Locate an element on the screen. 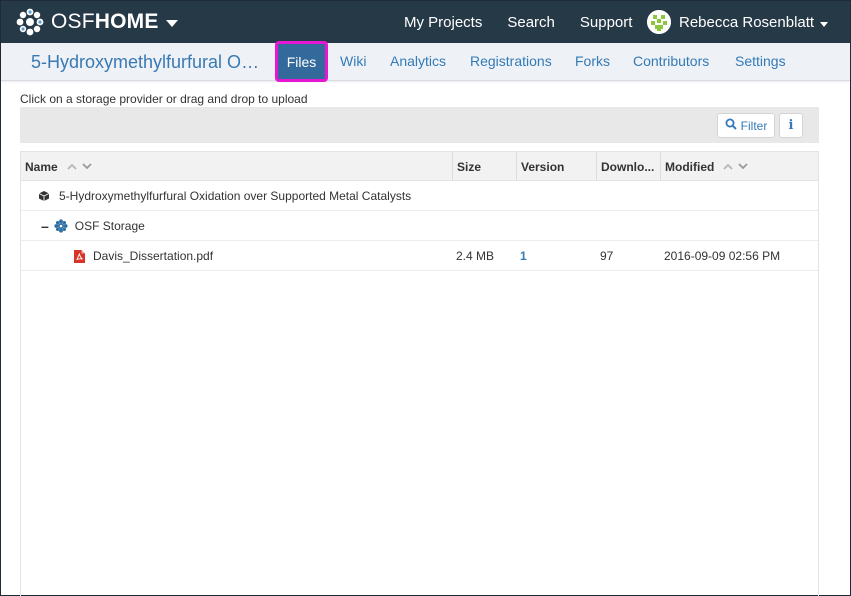 This screenshot has width=851, height=596. tab-files: Files is located at coordinates (301, 61).